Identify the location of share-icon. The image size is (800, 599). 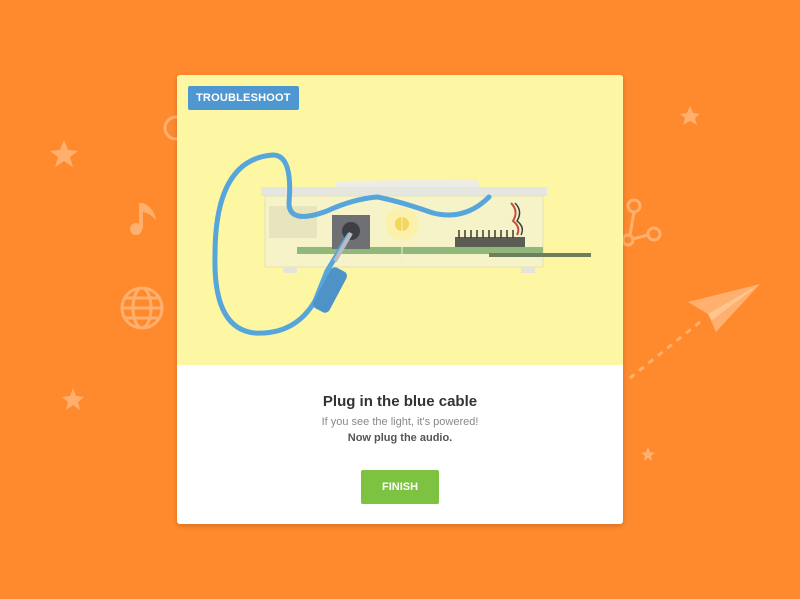
(641, 222).